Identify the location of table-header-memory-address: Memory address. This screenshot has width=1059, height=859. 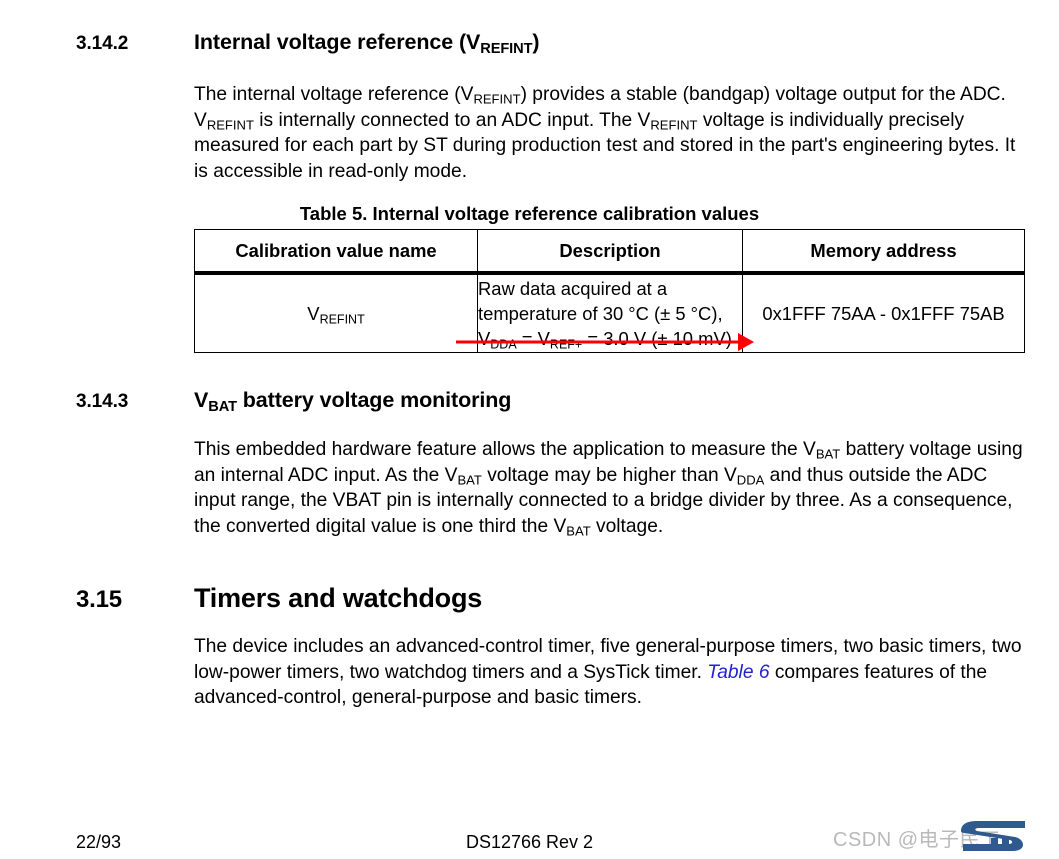
(883, 252).